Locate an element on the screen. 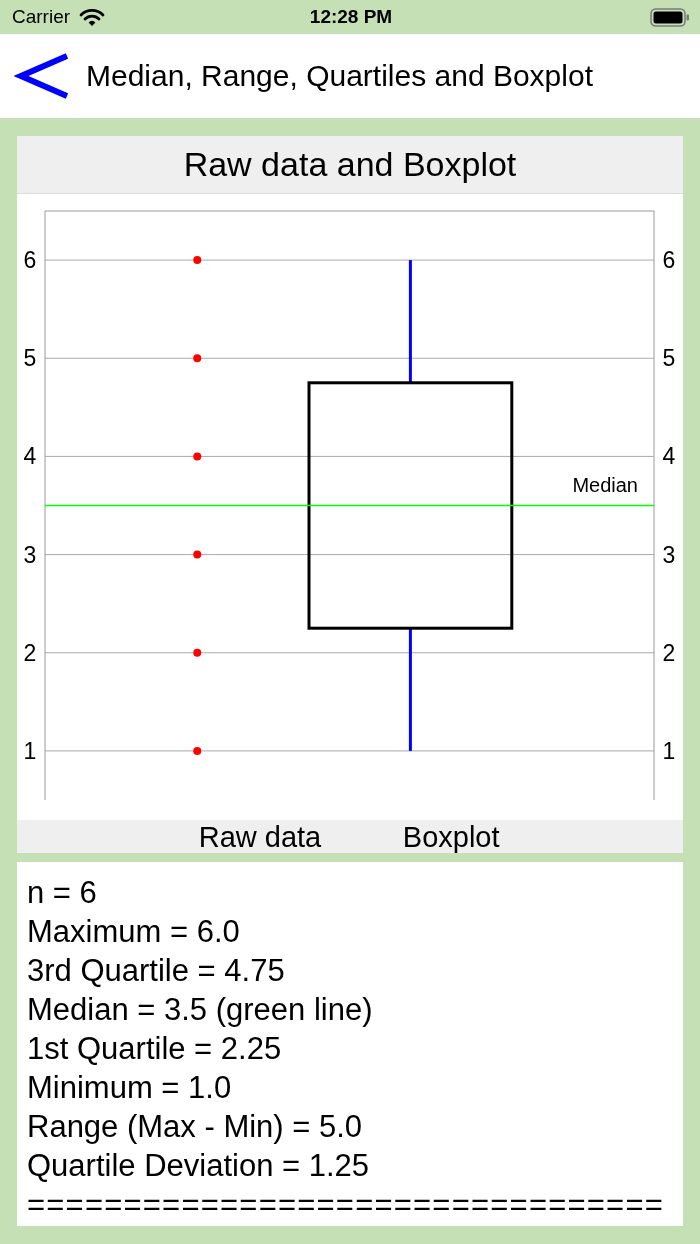 This screenshot has width=700, height=1244. stat-line: Range (Max - Min) = 5.0 is located at coordinates (195, 1127).